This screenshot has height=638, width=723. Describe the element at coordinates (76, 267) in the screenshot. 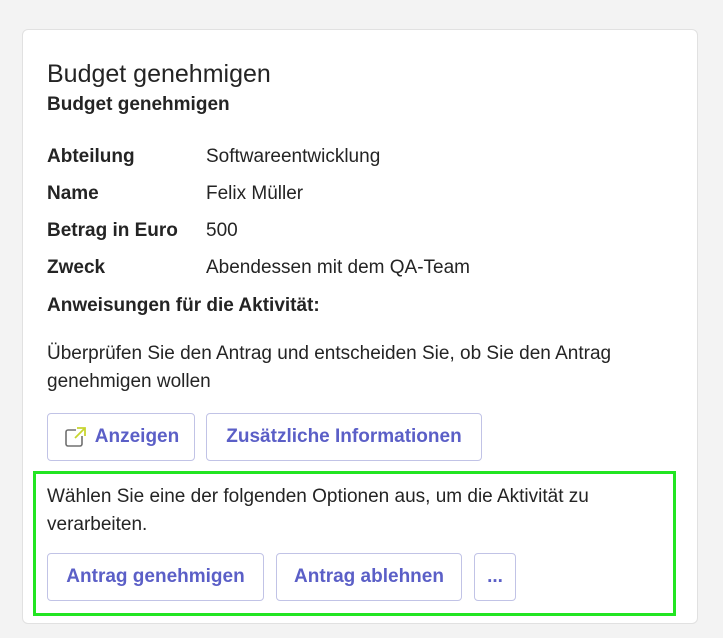

I see `fact-key: Zweck` at that location.